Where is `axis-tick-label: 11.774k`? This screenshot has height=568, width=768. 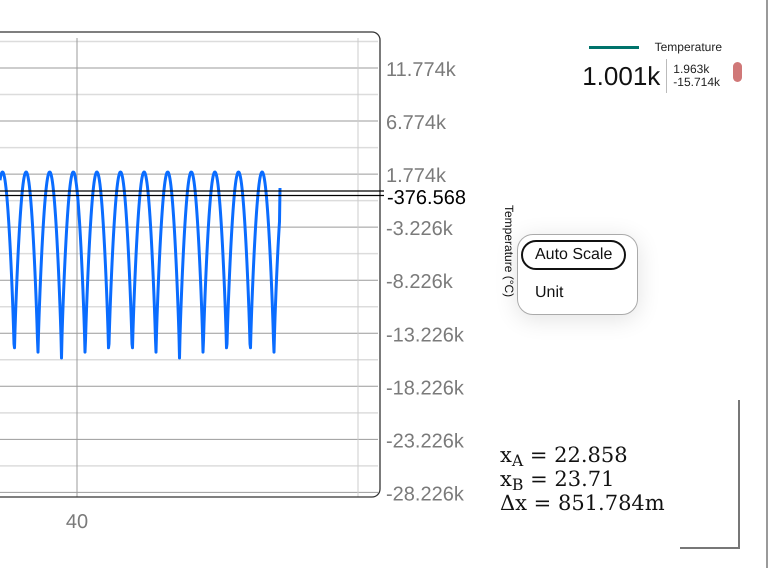
axis-tick-label: 11.774k is located at coordinates (421, 70).